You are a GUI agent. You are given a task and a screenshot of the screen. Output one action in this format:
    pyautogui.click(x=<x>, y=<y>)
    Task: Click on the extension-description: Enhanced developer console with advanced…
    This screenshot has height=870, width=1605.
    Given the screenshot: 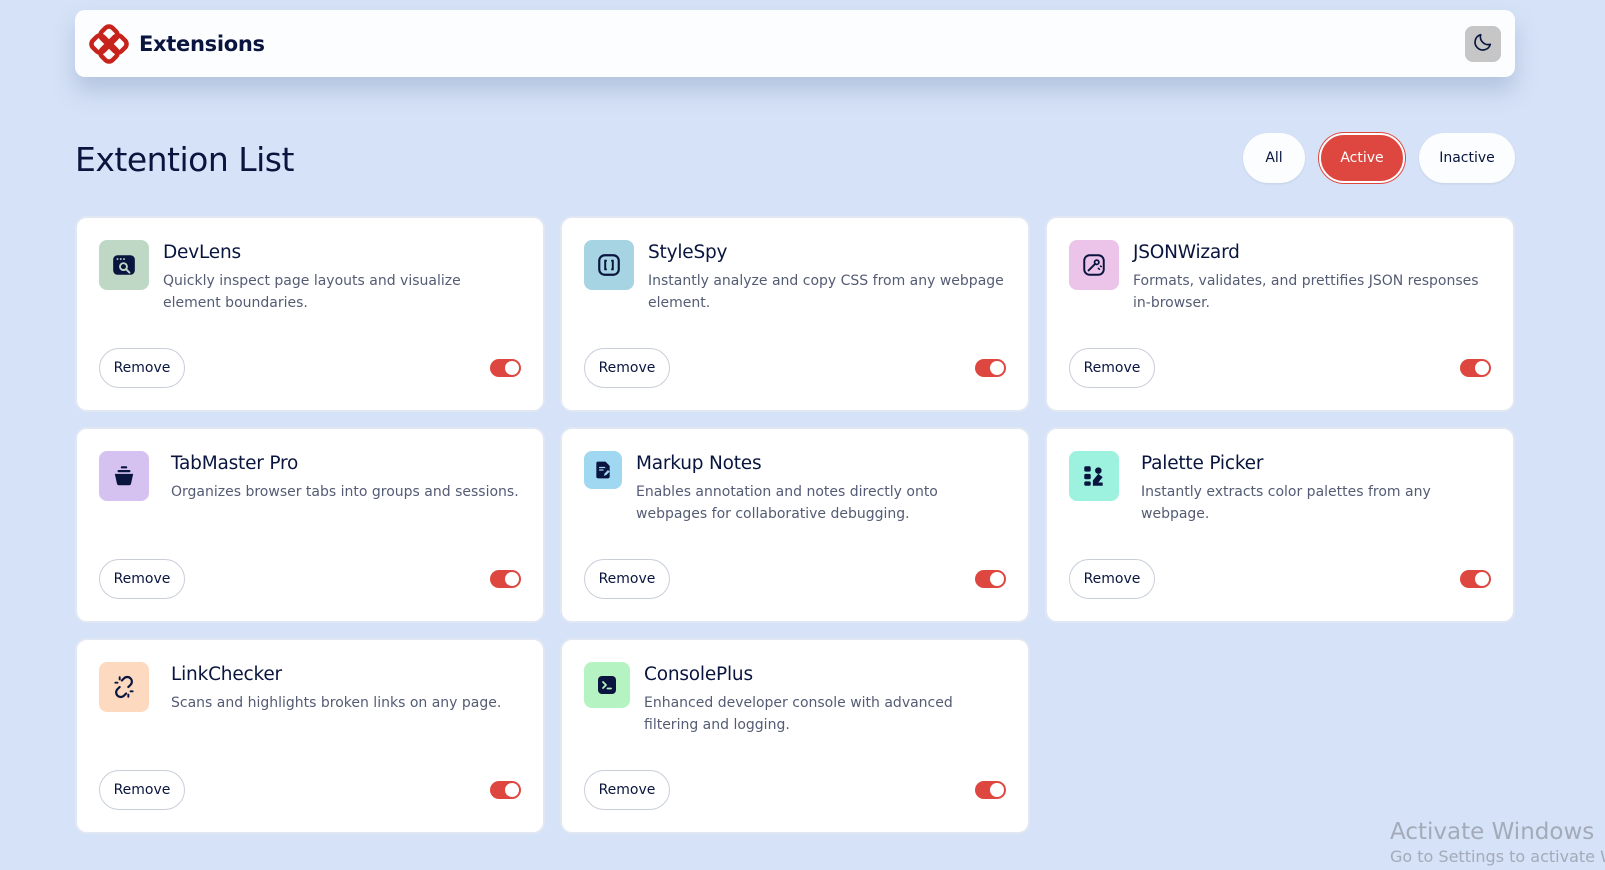 What is the action you would take?
    pyautogui.click(x=798, y=714)
    